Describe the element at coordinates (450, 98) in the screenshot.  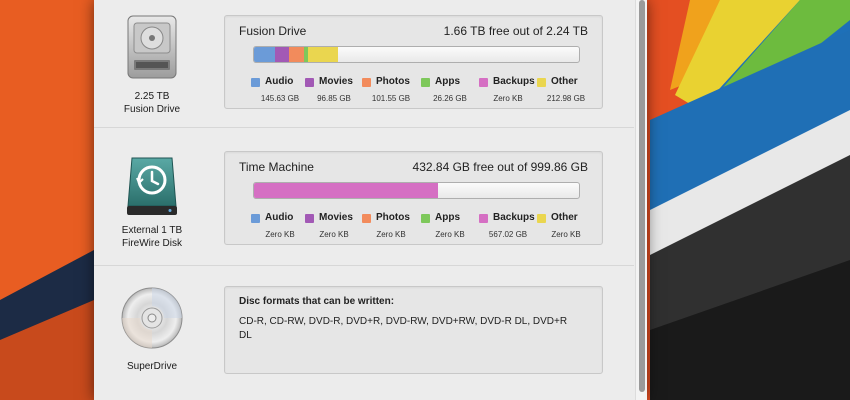
I see `legend-size: 26.26 GB` at that location.